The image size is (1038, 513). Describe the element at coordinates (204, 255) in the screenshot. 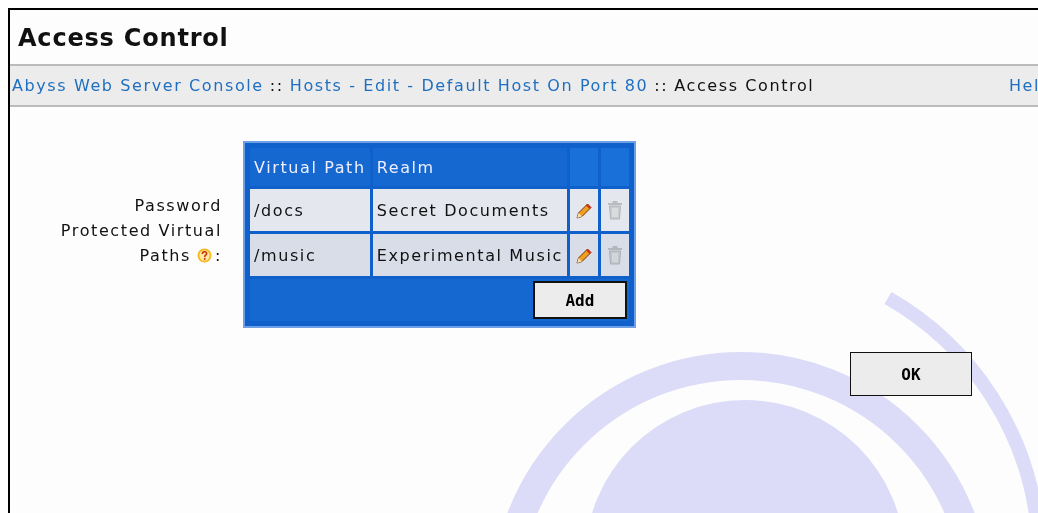

I see `help-icon` at that location.